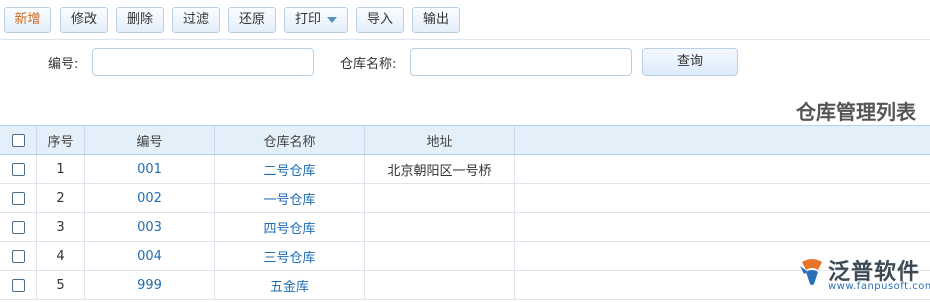  What do you see at coordinates (690, 62) in the screenshot?
I see `search-button: 查询` at bounding box center [690, 62].